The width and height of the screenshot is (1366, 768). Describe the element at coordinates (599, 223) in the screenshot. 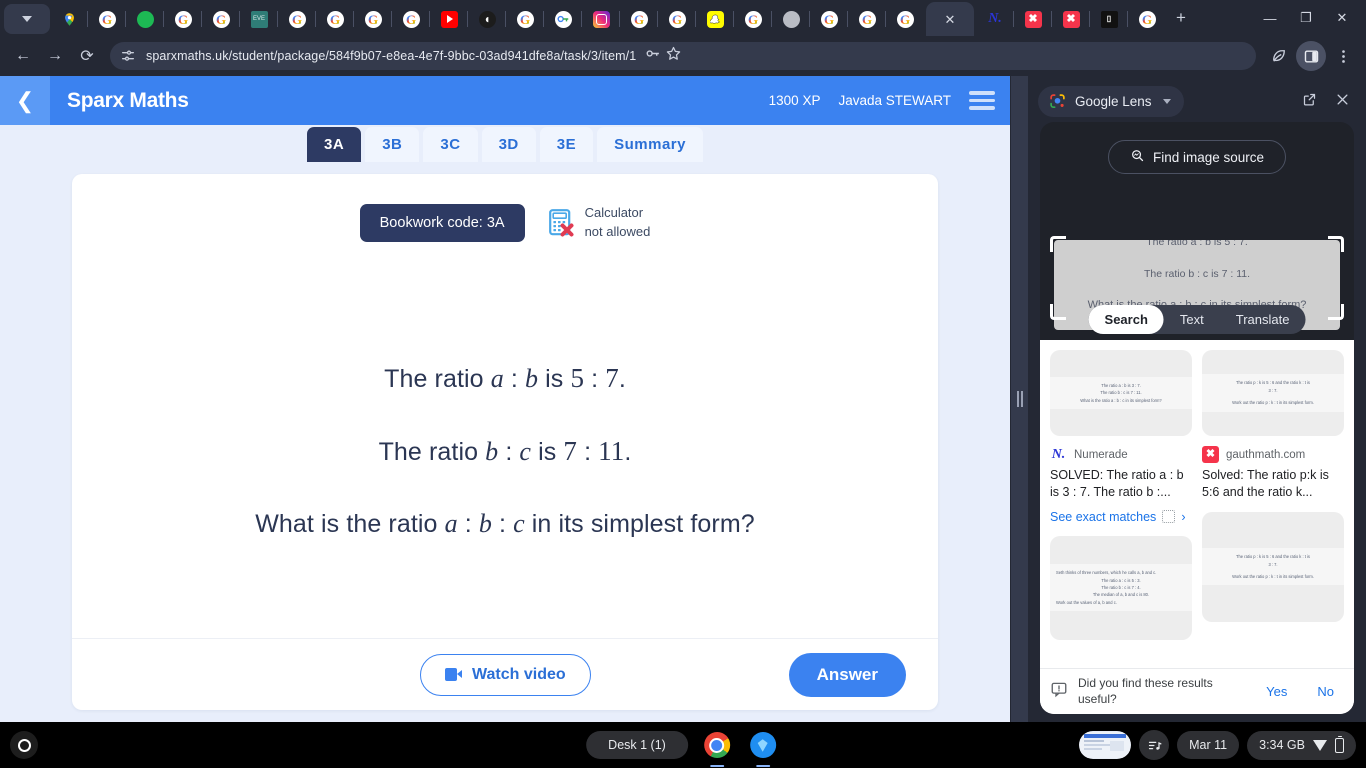

I see `calculator-status: Calculator not allowed` at that location.